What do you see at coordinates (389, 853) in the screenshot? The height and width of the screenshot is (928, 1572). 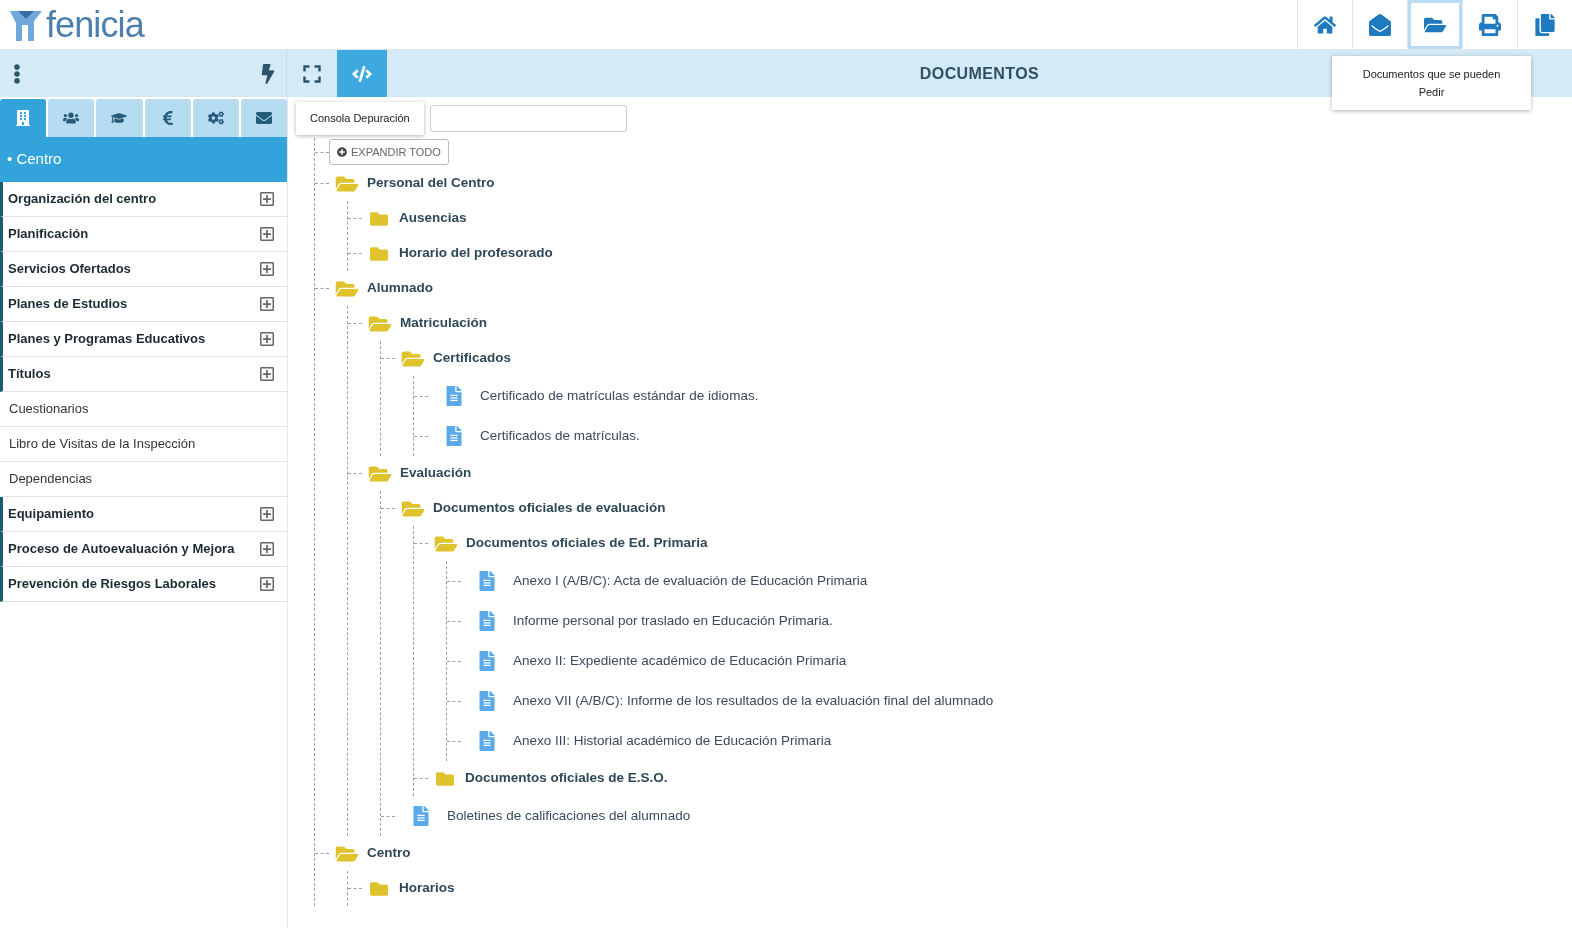 I see `folder-label: Centro` at bounding box center [389, 853].